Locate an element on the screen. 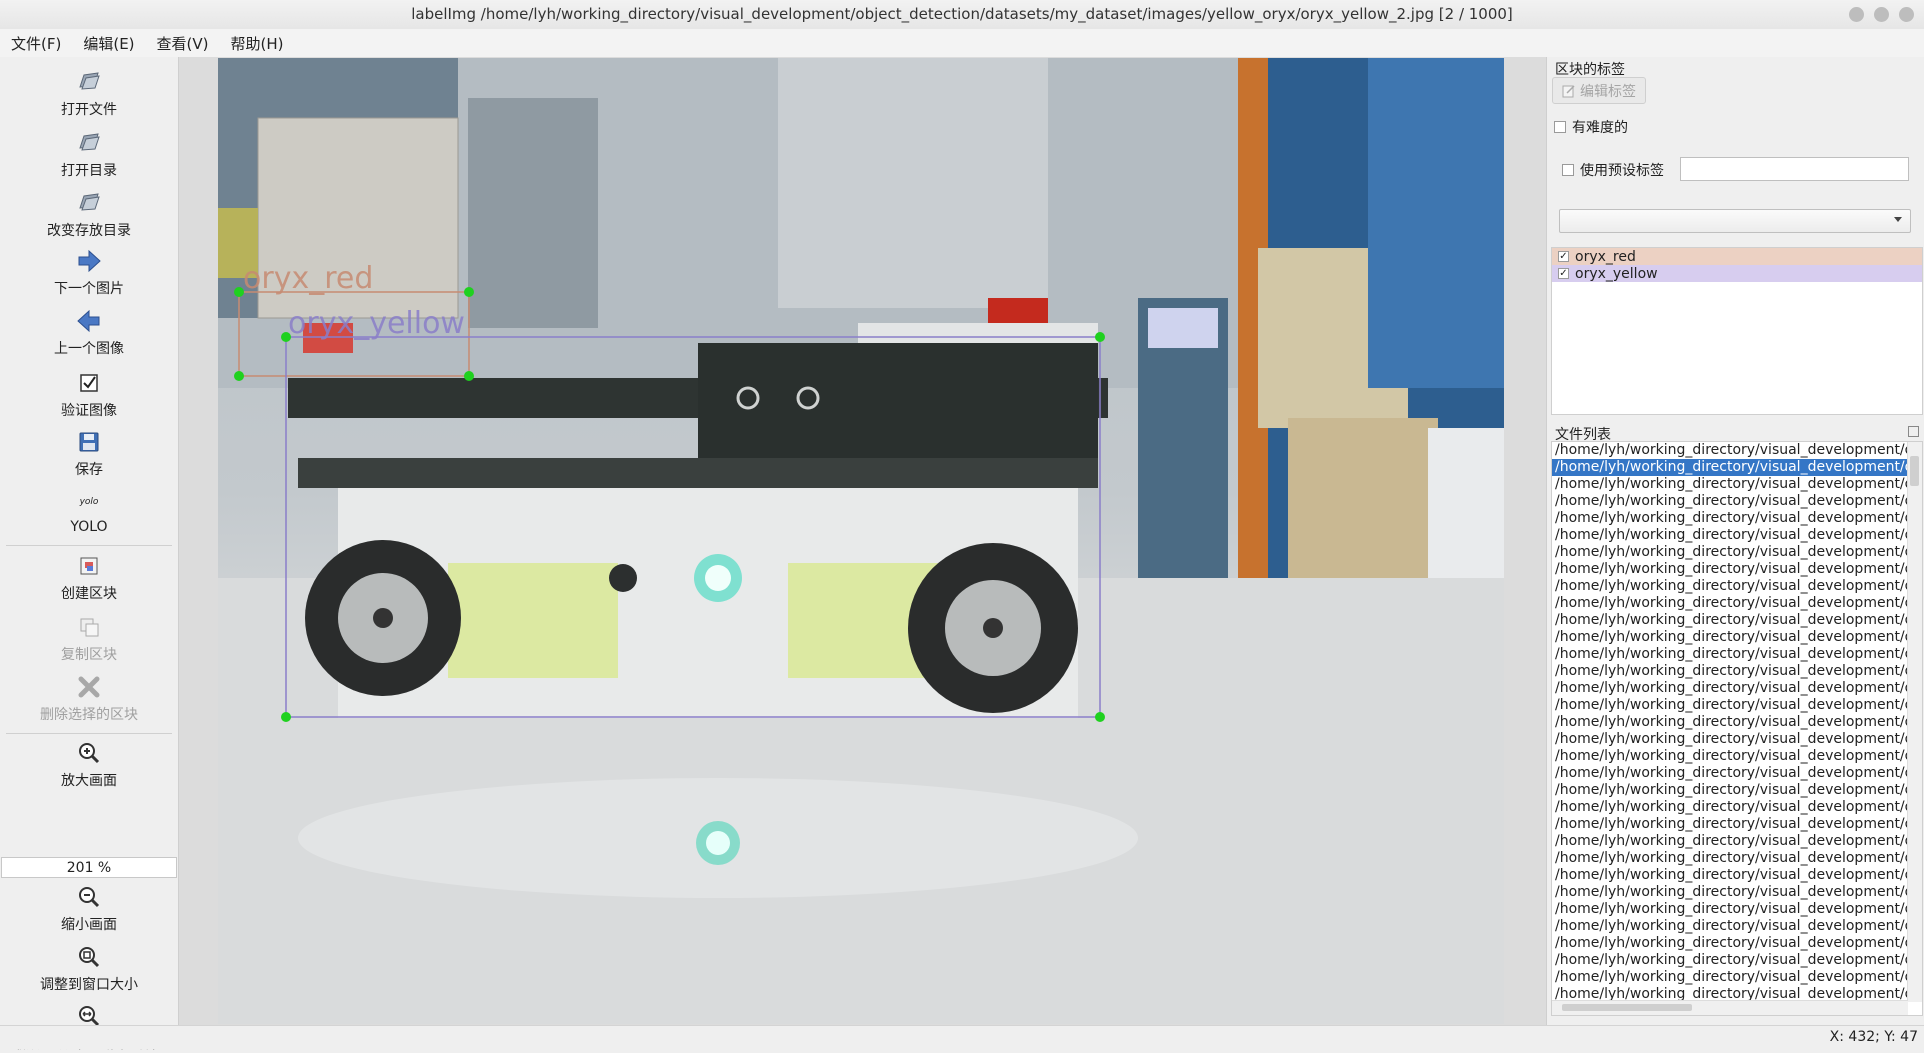 The height and width of the screenshot is (1053, 1924). delete-box-label: 删除选择的区块 is located at coordinates (89, 715).